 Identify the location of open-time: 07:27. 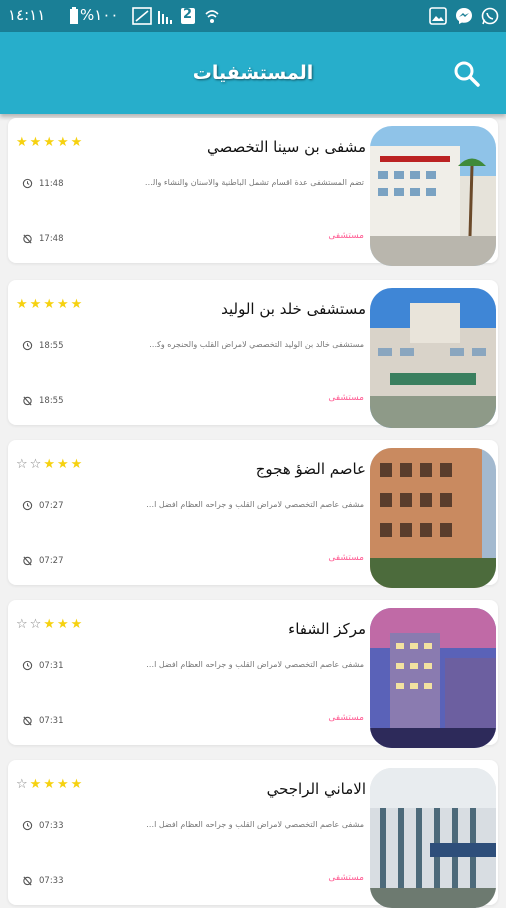
(43, 505).